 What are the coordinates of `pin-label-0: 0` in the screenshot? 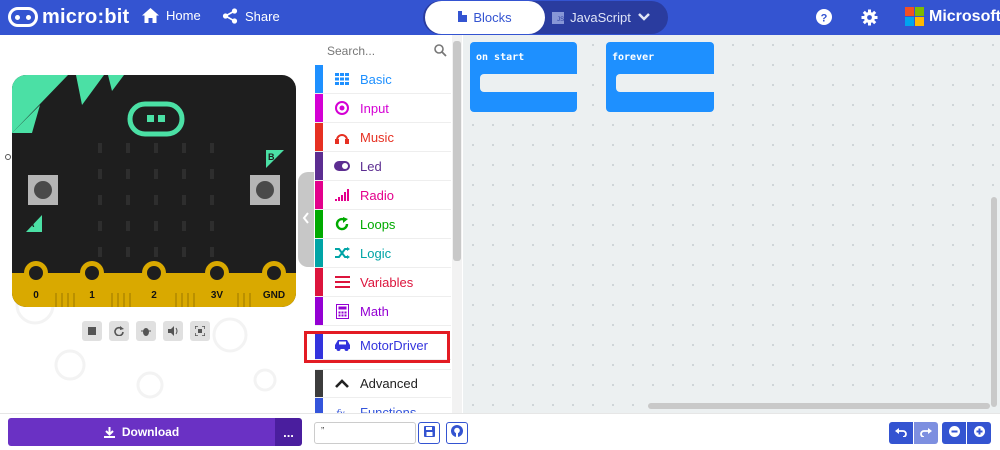 It's located at (36, 295).